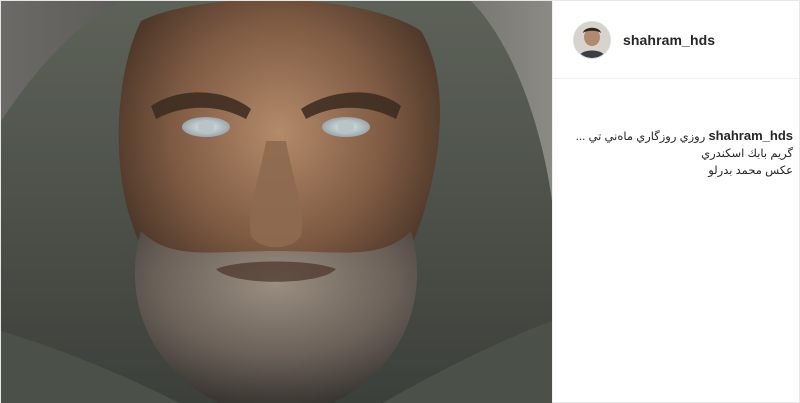  What do you see at coordinates (750, 171) in the screenshot?
I see `caption-line-3: عكس محمد بدرلو` at bounding box center [750, 171].